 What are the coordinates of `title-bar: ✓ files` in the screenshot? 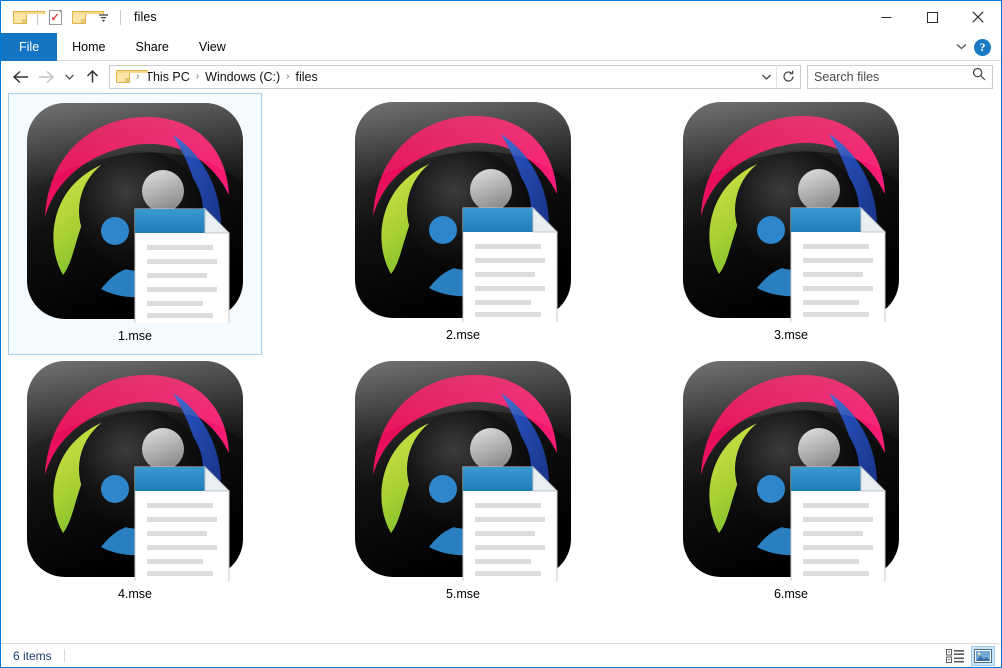 It's located at (501, 17).